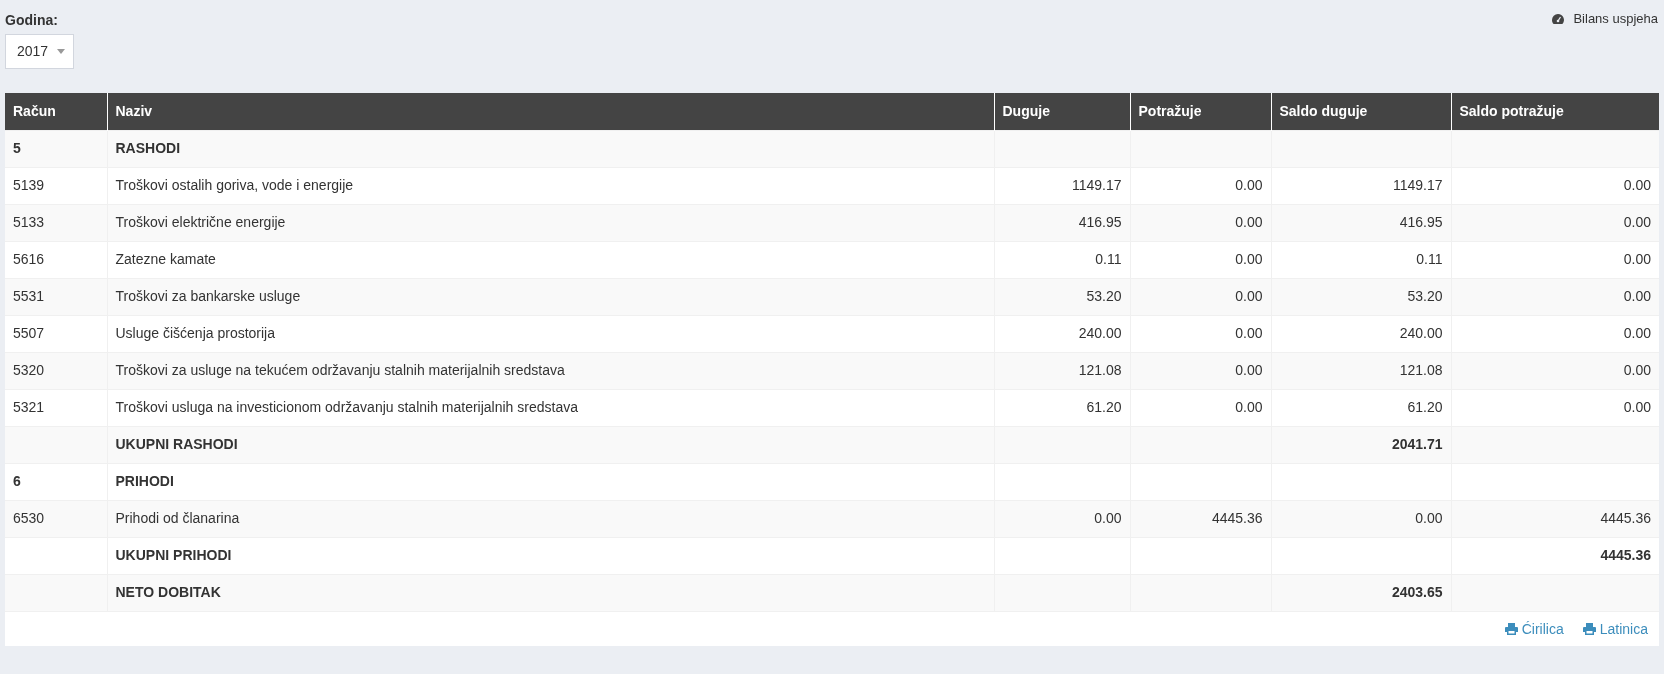  Describe the element at coordinates (1555, 111) in the screenshot. I see `column-header: Saldo potražuje` at that location.